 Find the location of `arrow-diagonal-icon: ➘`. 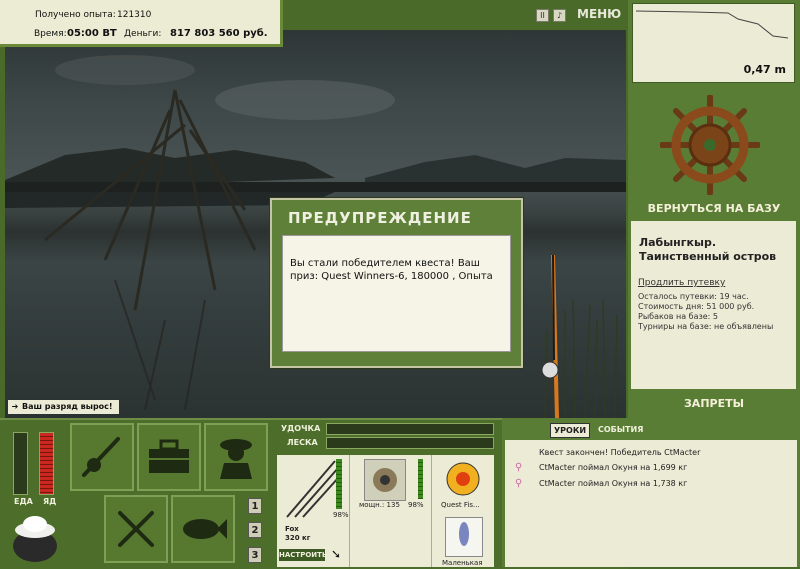

arrow-diagonal-icon: ➘ is located at coordinates (336, 554).